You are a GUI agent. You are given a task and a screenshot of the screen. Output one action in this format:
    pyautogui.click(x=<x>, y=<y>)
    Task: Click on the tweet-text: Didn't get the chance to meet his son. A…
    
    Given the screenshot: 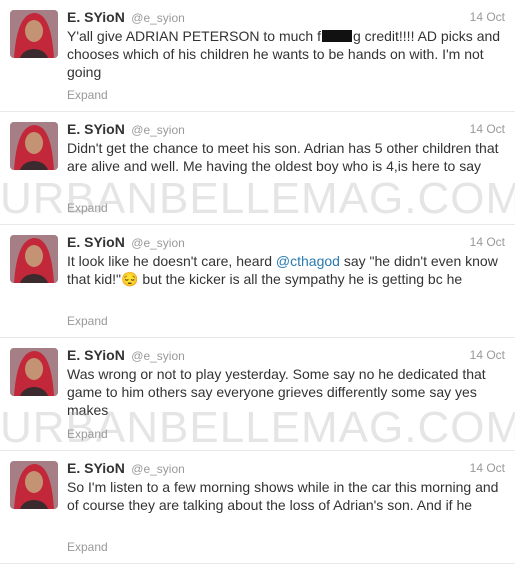 What is the action you would take?
    pyautogui.click(x=283, y=157)
    